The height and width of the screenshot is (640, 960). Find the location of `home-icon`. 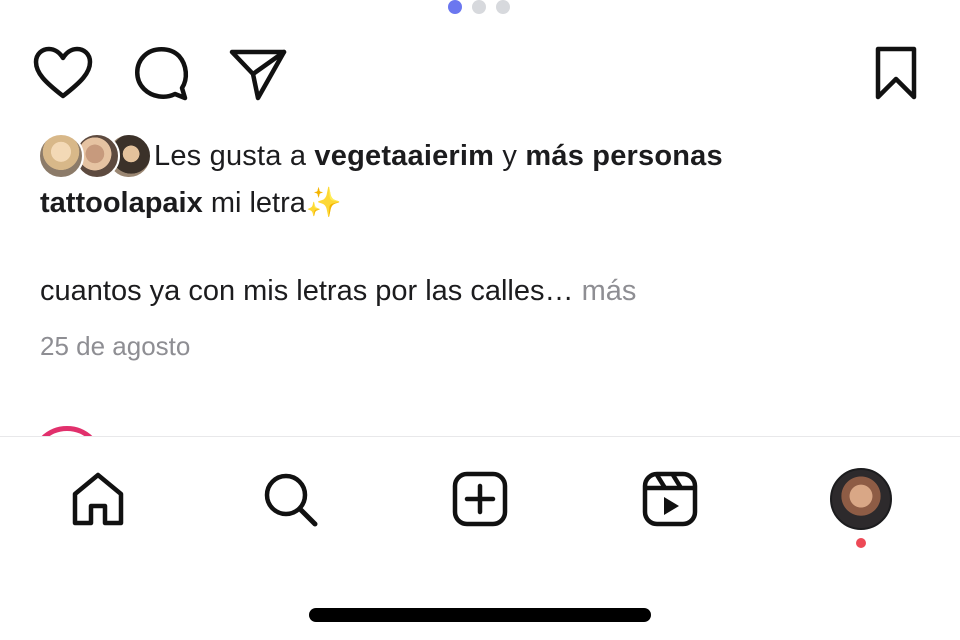

home-icon is located at coordinates (98, 499).